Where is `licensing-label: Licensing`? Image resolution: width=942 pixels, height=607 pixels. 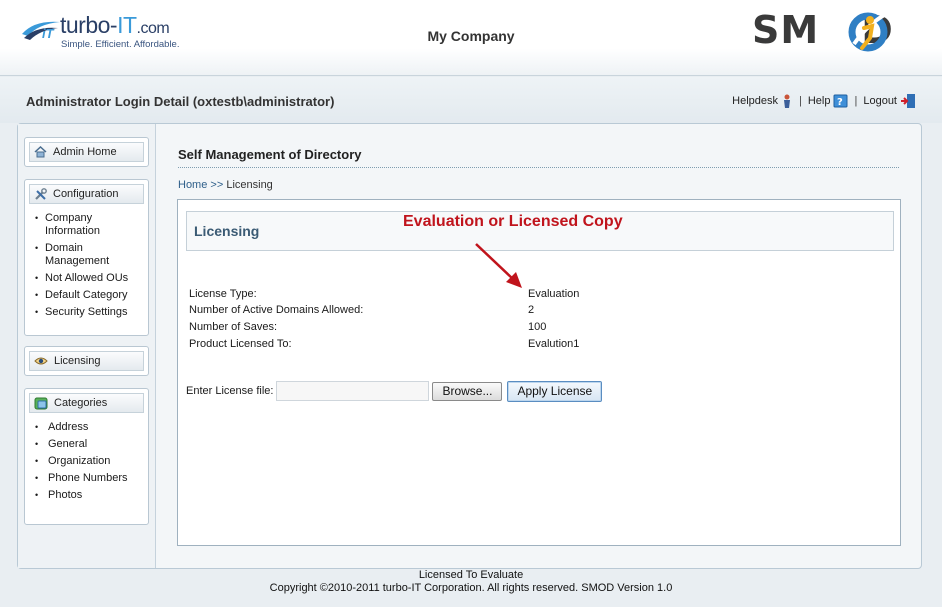 licensing-label: Licensing is located at coordinates (77, 361).